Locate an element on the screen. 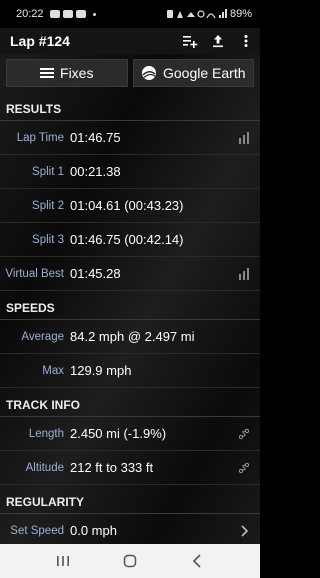 The height and width of the screenshot is (578, 320). row-label: Max is located at coordinates (53, 370).